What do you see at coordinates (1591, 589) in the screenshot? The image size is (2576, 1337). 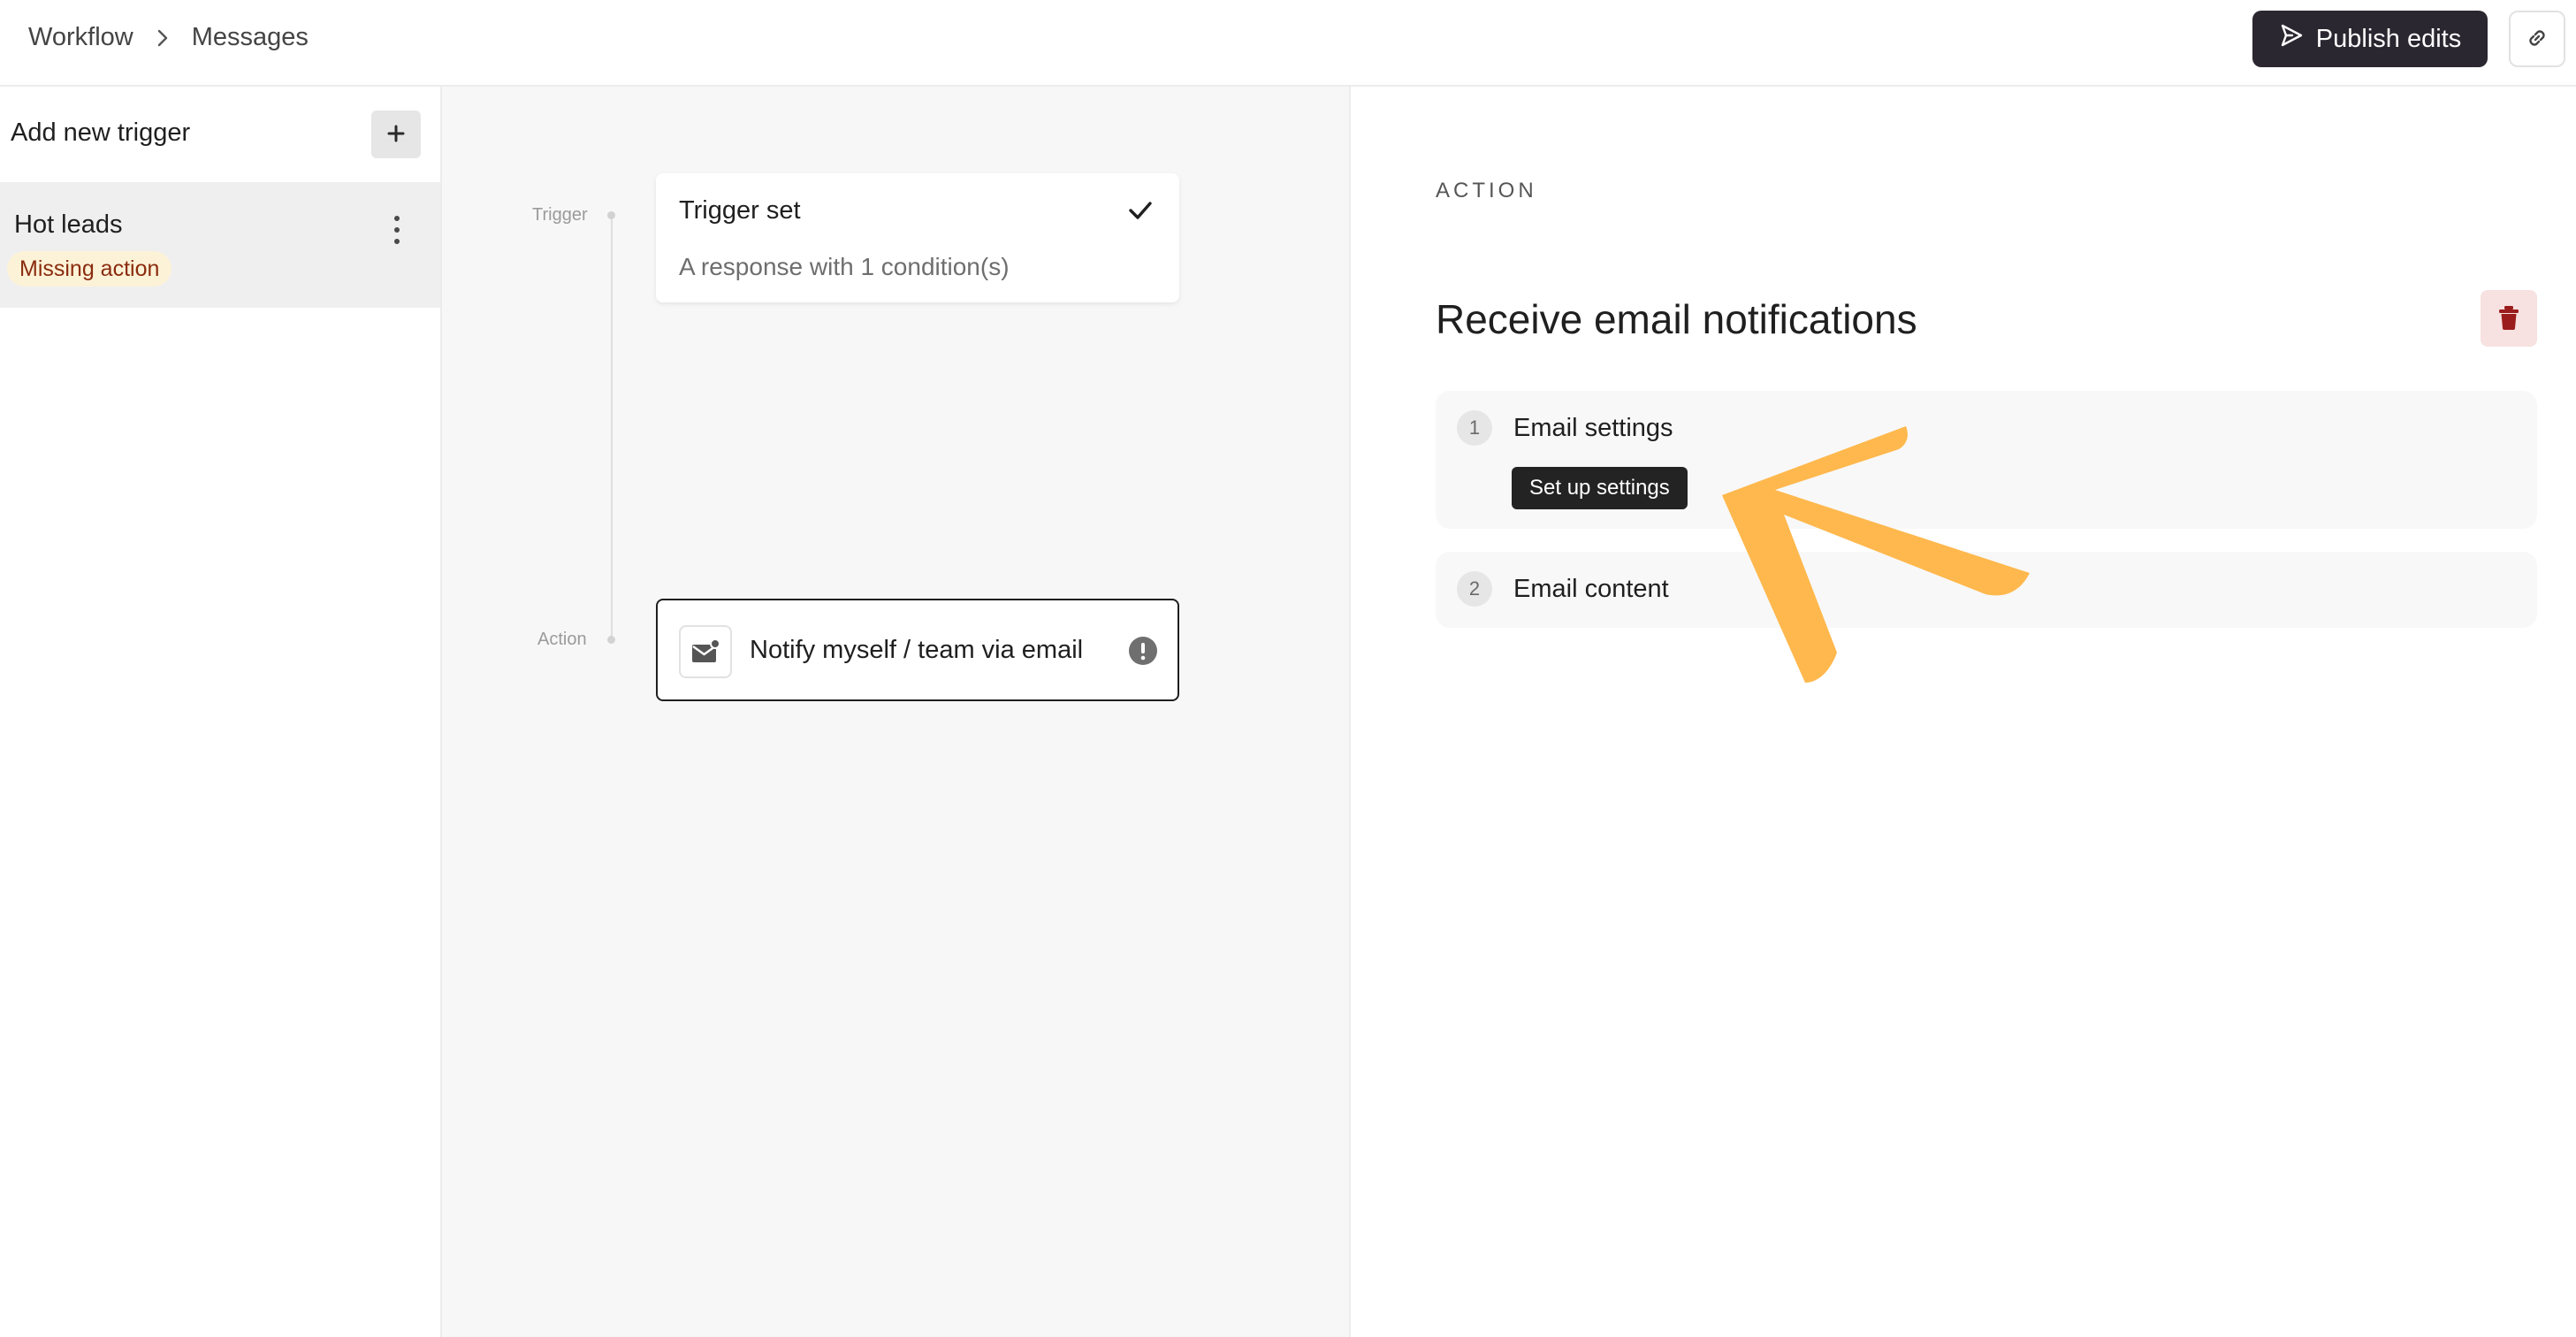 I see `step-title: Email content` at bounding box center [1591, 589].